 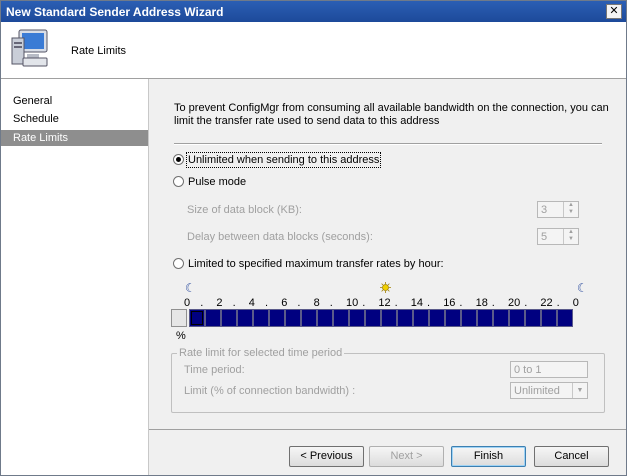 What do you see at coordinates (558, 236) in the screenshot?
I see `delay-stepper: 5 ▲ ▼` at bounding box center [558, 236].